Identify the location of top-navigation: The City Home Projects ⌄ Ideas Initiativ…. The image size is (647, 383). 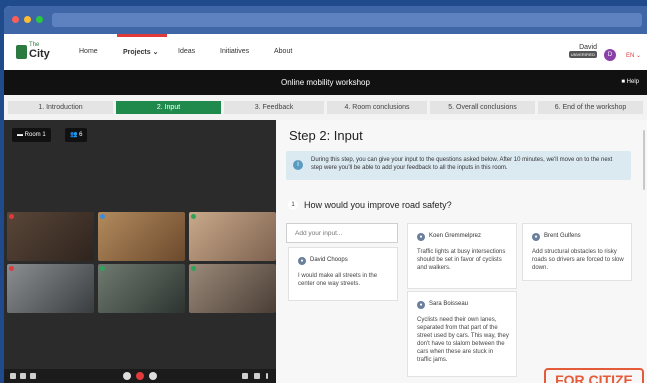
(325, 52).